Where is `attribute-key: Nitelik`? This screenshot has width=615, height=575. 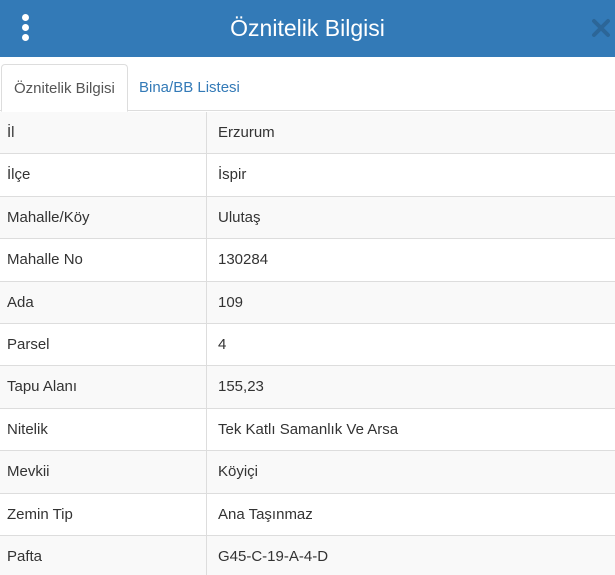
attribute-key: Nitelik is located at coordinates (103, 429).